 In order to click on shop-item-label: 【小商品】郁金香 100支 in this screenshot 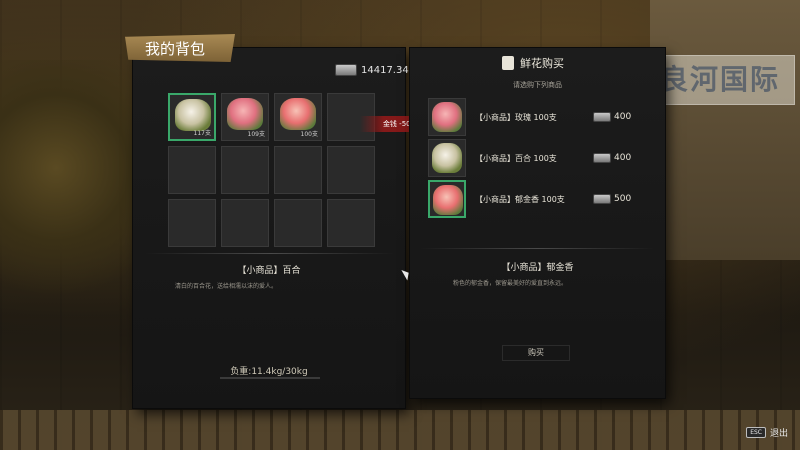, I will do `click(520, 199)`.